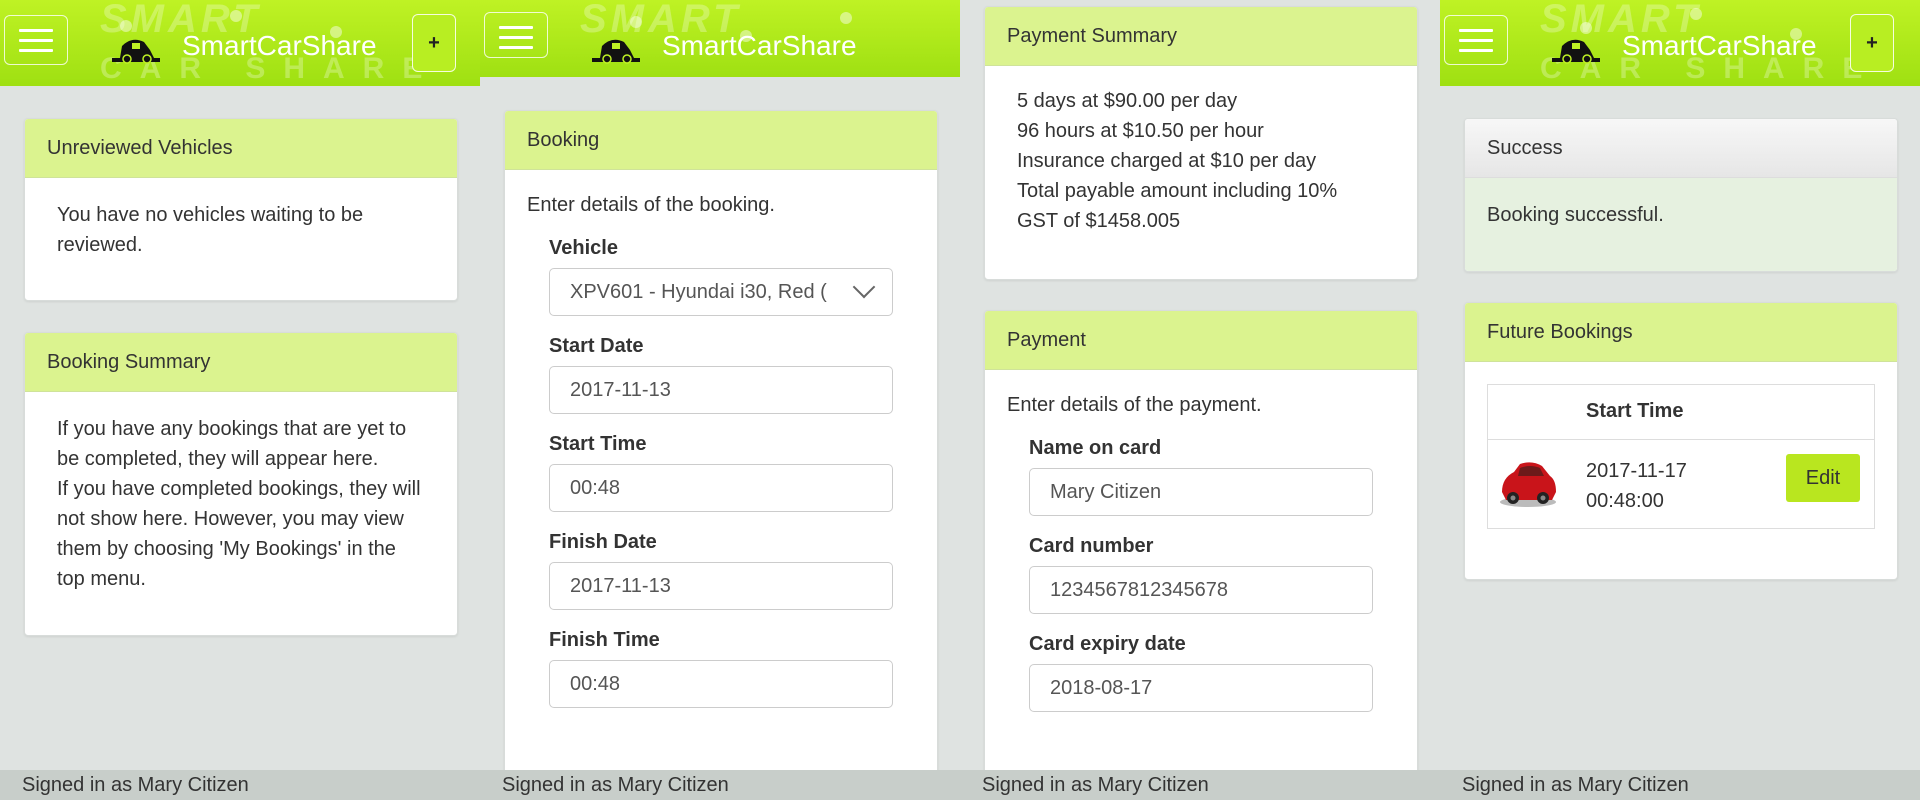 The image size is (1920, 800). Describe the element at coordinates (598, 444) in the screenshot. I see `start-time-label: Start Time` at that location.